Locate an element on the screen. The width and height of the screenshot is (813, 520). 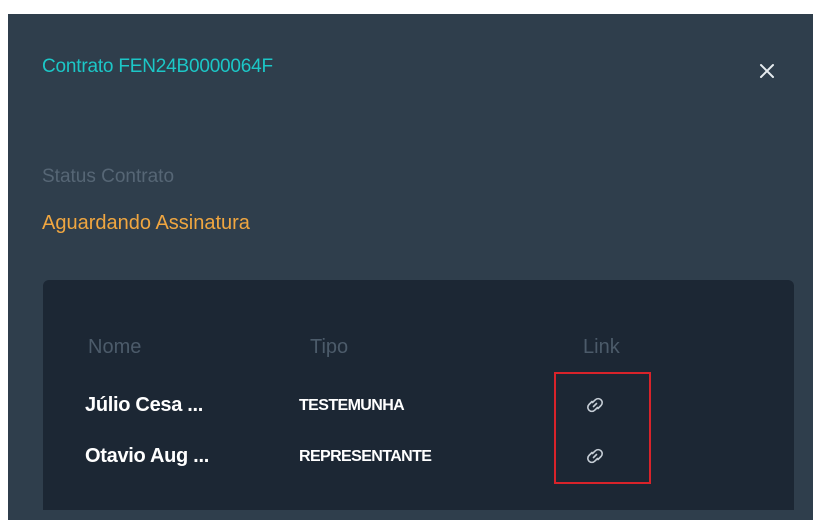
modal-title: Contrato FEN24B0000064F is located at coordinates (157, 66).